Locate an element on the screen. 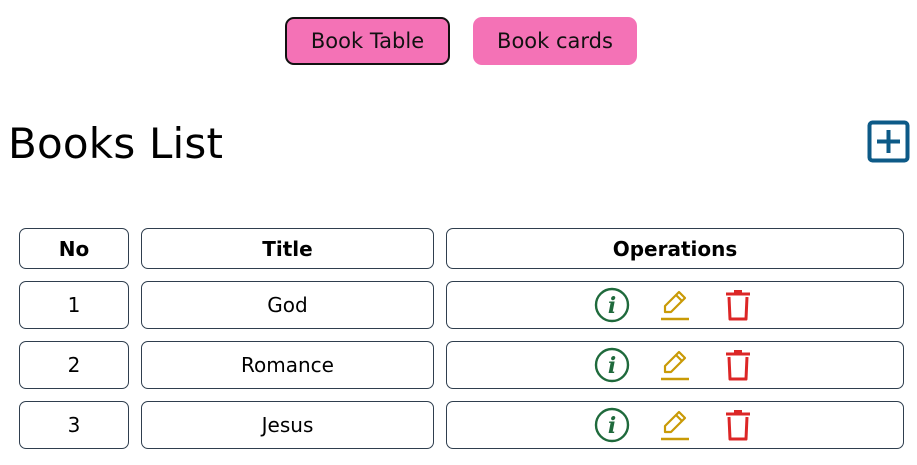 The width and height of the screenshot is (917, 465). header-no: No is located at coordinates (74, 248).